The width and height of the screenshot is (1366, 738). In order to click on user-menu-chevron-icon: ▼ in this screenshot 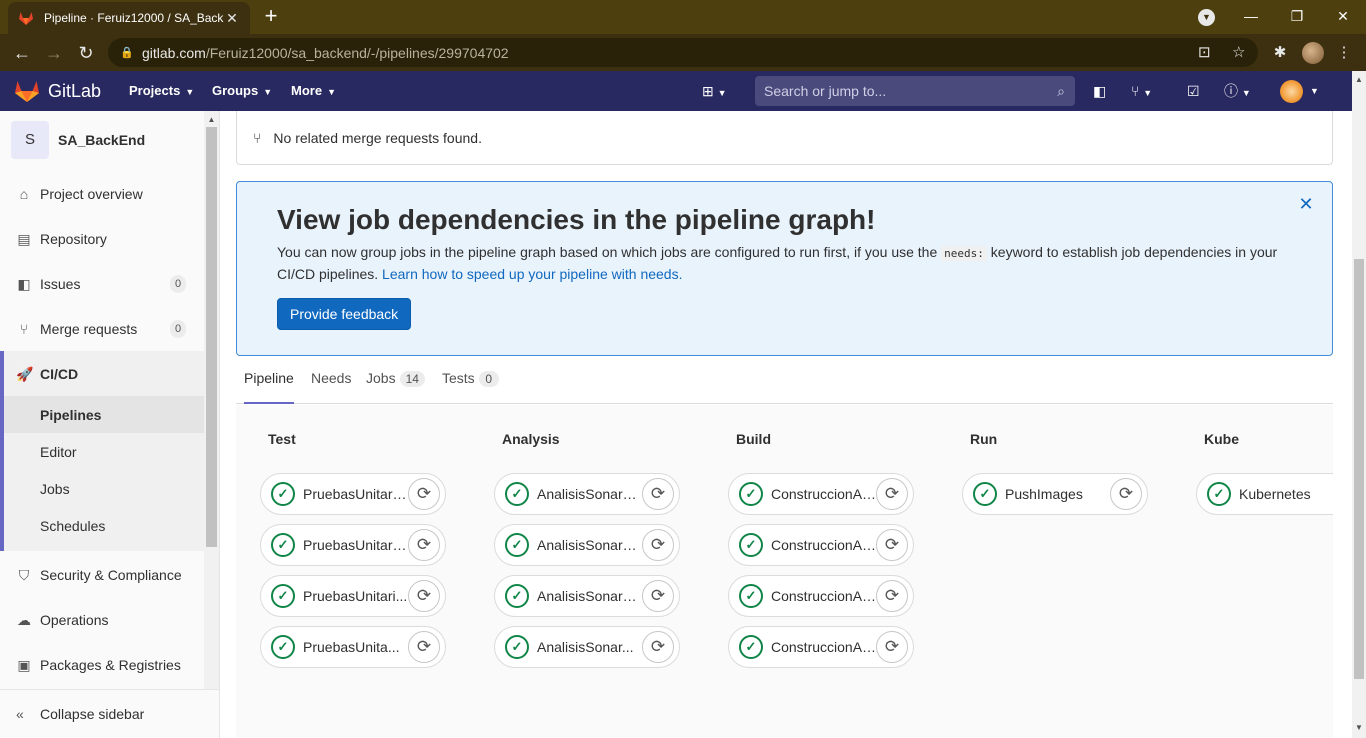, I will do `click(1314, 91)`.